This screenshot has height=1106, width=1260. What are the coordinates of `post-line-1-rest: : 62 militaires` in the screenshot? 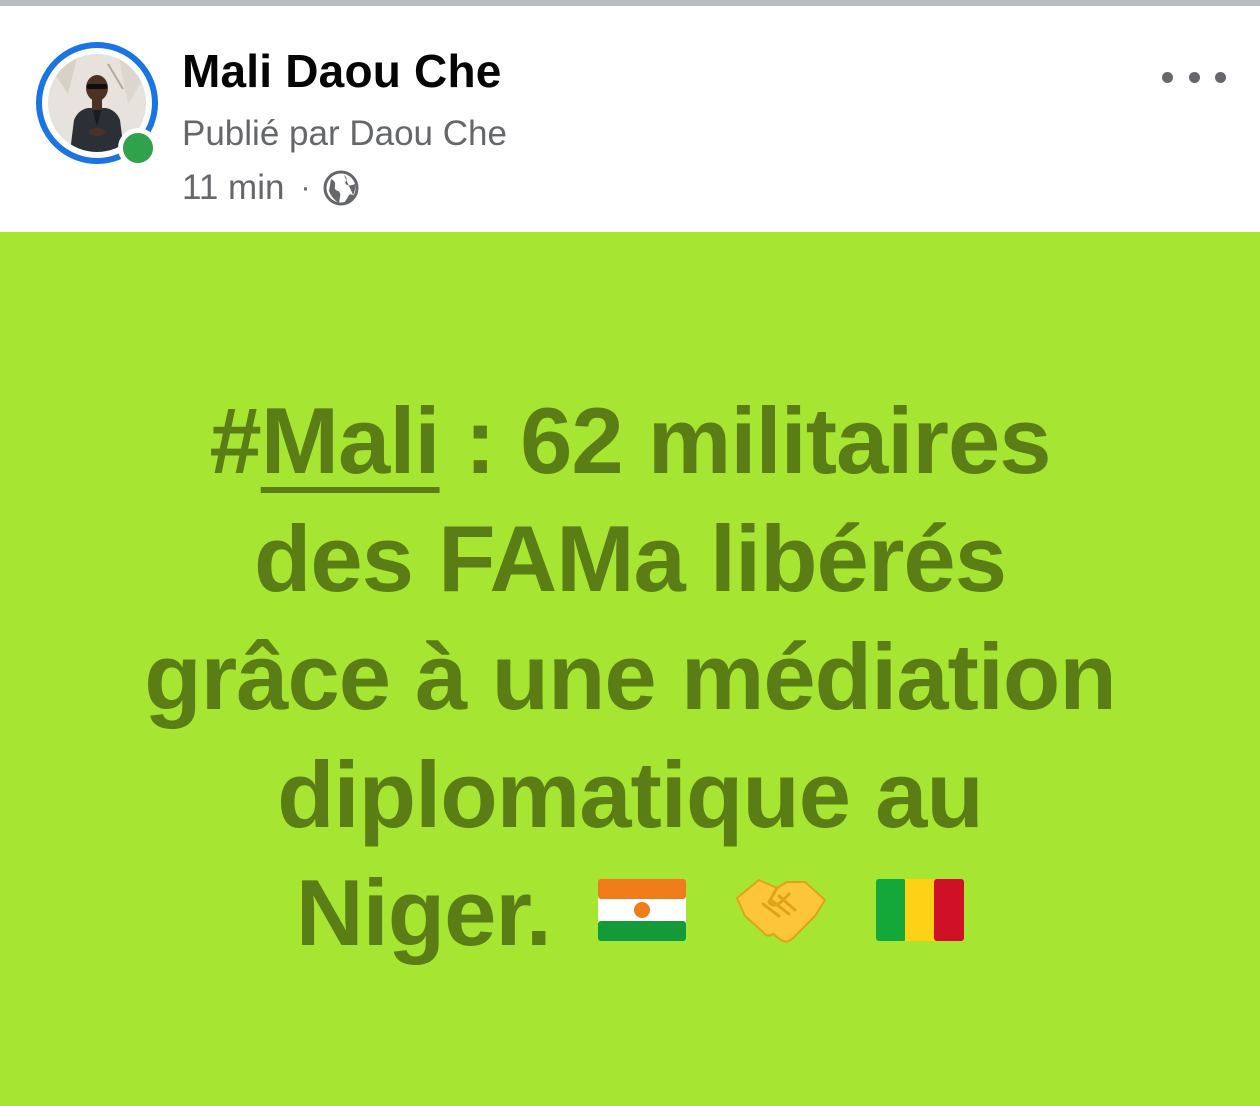 It's located at (745, 440).